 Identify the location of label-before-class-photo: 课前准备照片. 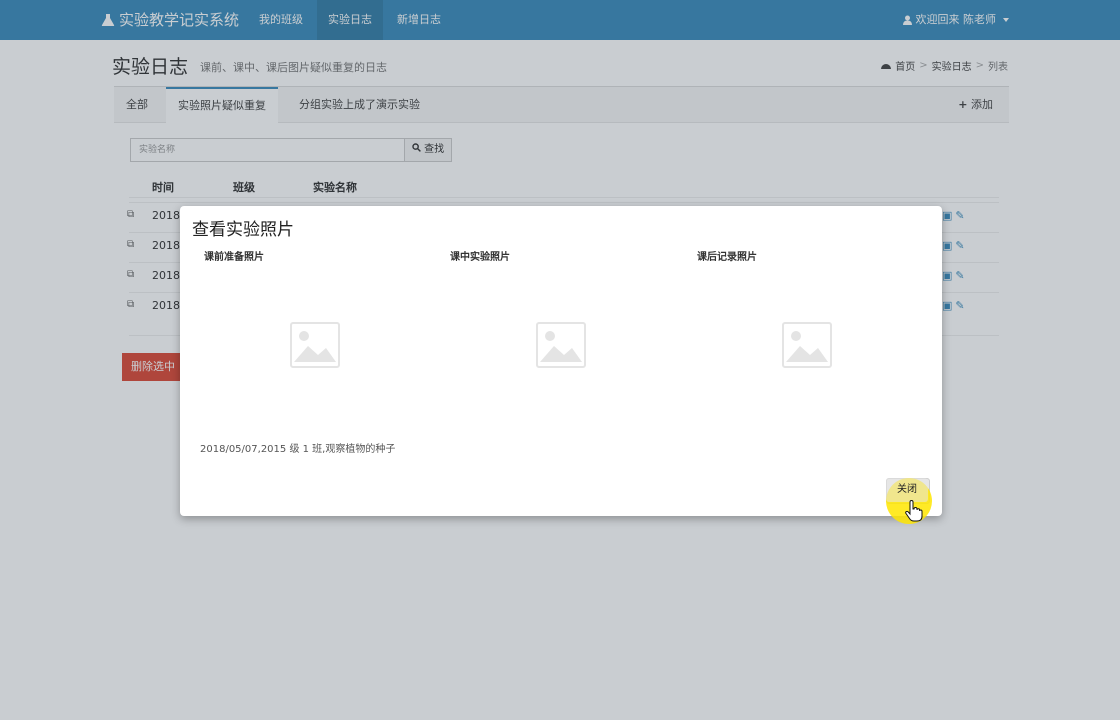
(234, 257).